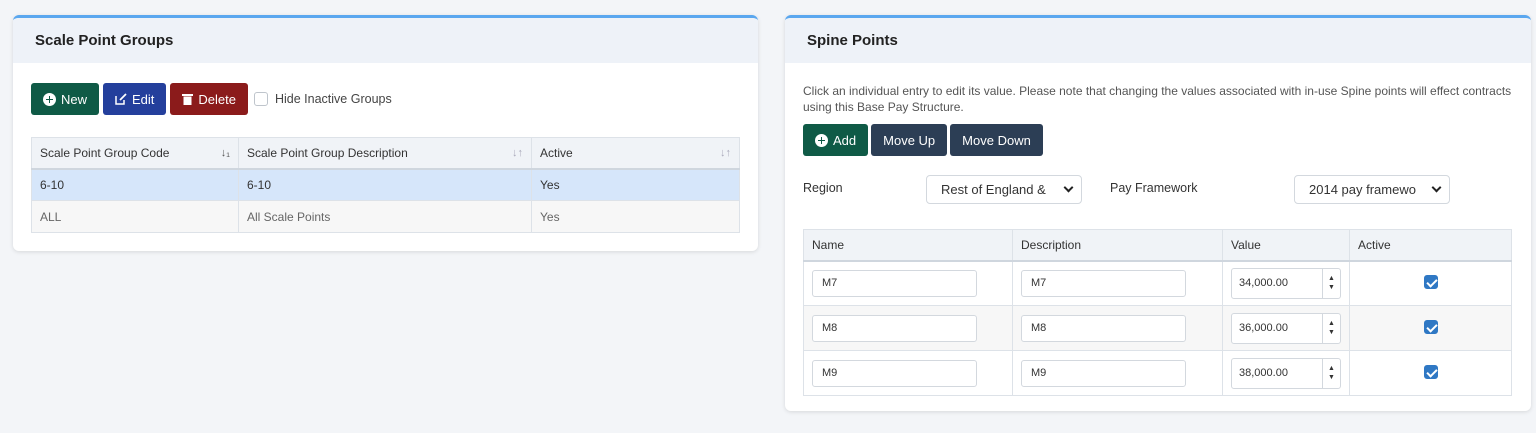  What do you see at coordinates (135, 184) in the screenshot?
I see `cell-code: 6-10` at bounding box center [135, 184].